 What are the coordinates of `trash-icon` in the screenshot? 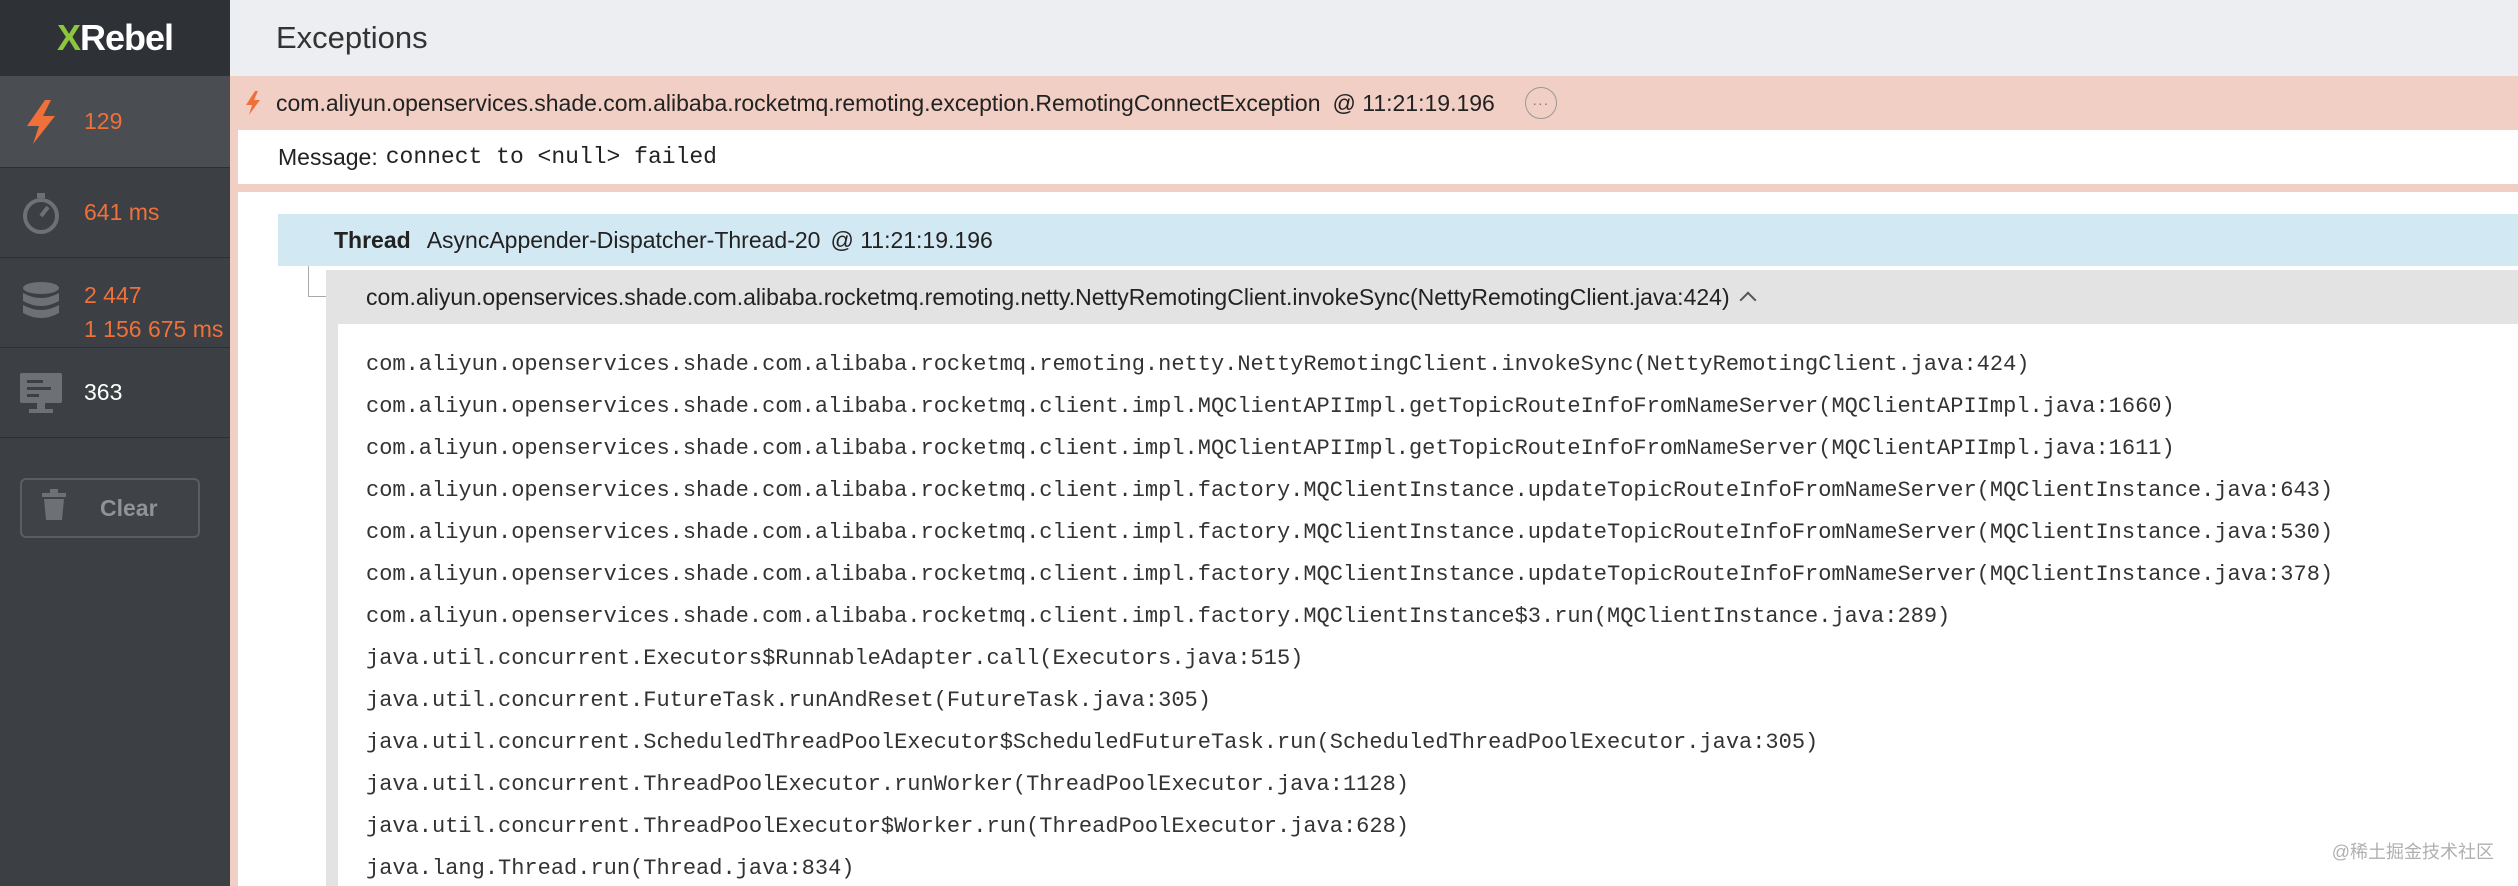 It's located at (54, 508).